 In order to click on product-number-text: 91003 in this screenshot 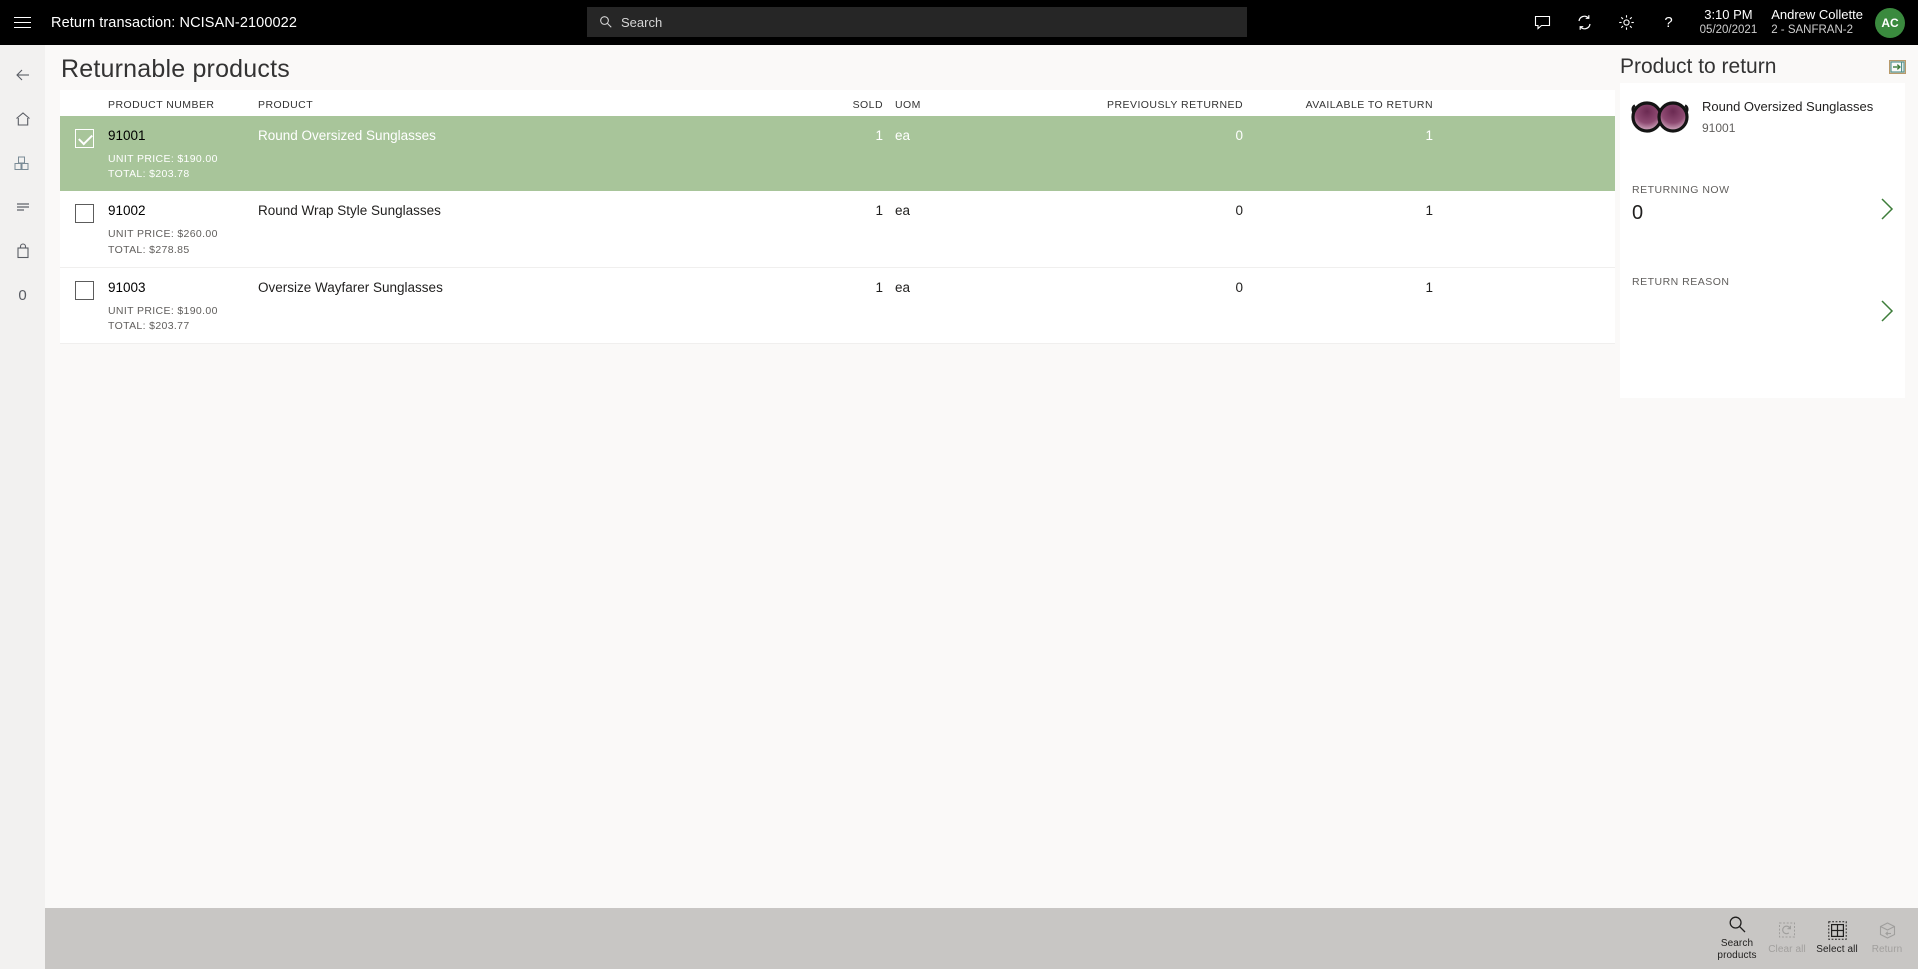, I will do `click(127, 287)`.